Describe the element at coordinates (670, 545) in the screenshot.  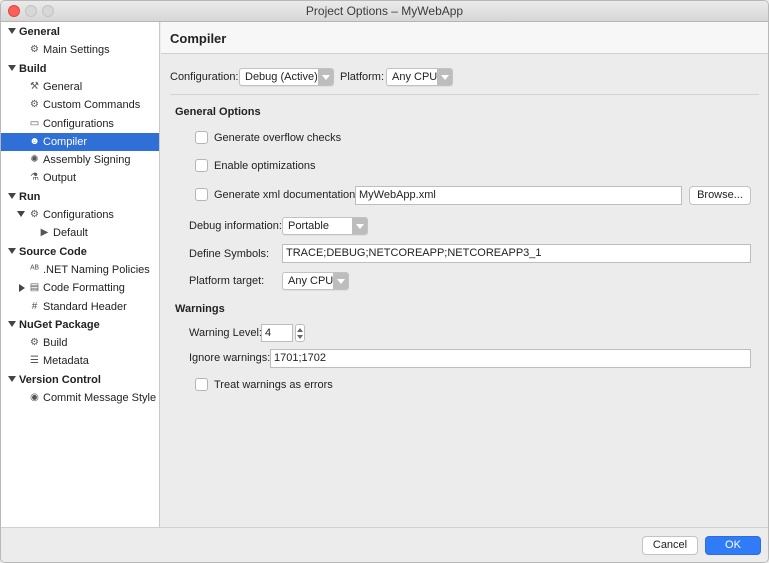
I see `cancel-button: Cancel` at that location.